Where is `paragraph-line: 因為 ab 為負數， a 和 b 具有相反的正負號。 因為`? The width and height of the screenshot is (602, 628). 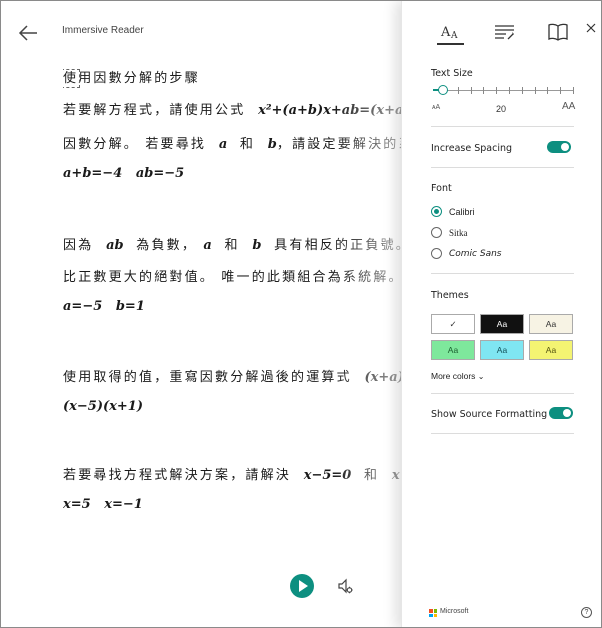 paragraph-line: 因為 ab 為負數， a 和 b 具有相反的正負號。 因為 is located at coordinates (233, 245).